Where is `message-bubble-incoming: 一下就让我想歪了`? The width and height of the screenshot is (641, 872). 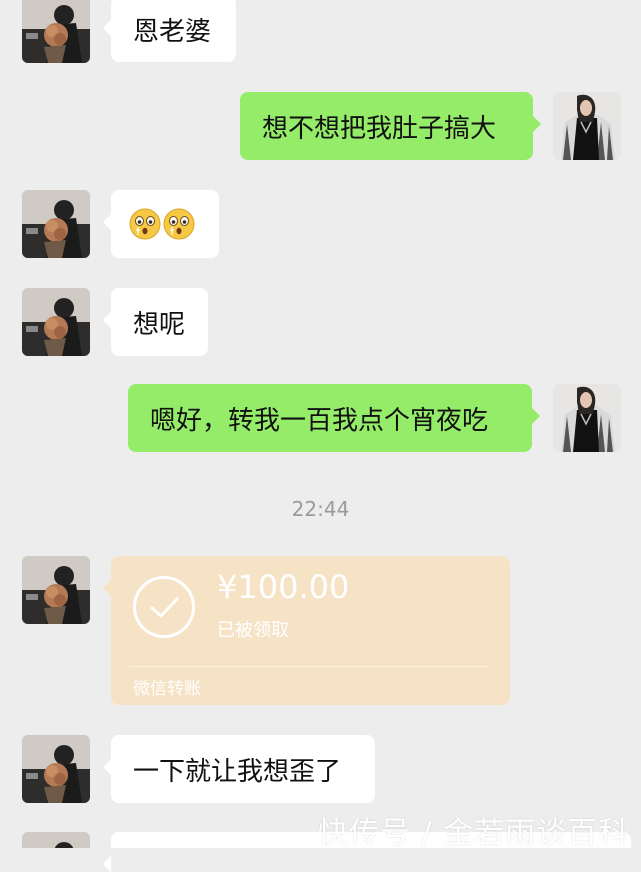
message-bubble-incoming: 一下就让我想歪了 is located at coordinates (239, 769).